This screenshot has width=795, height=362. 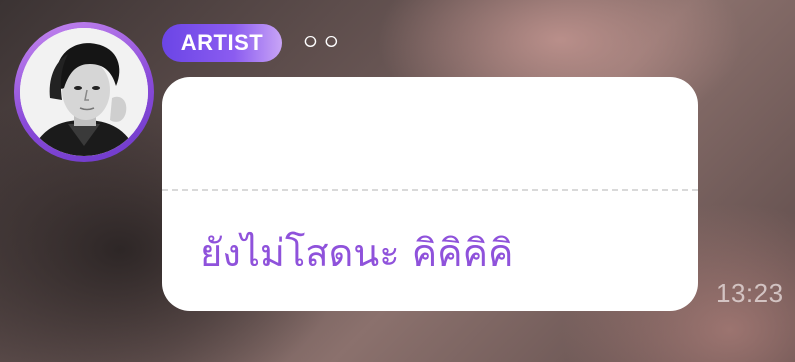 What do you see at coordinates (222, 43) in the screenshot?
I see `artist-badge: ARTIST` at bounding box center [222, 43].